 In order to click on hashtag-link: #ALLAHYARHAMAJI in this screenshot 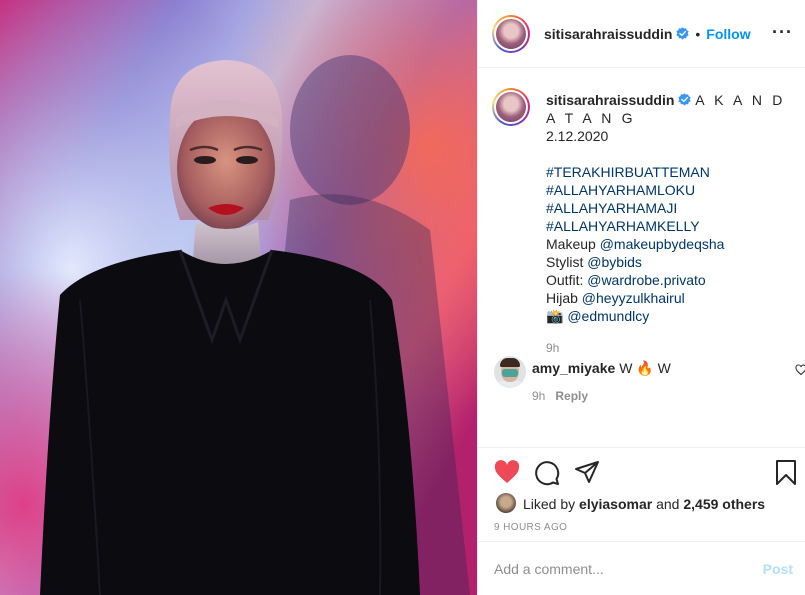, I will do `click(671, 208)`.